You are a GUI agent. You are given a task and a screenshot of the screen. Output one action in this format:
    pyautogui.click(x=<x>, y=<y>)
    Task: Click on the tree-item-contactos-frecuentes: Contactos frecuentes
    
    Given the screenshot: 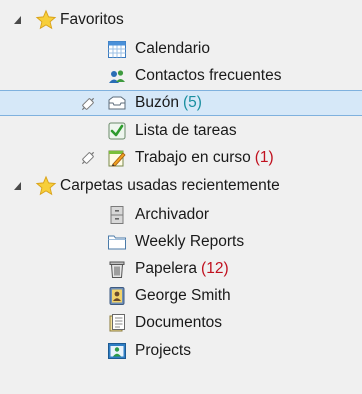 What is the action you would take?
    pyautogui.click(x=181, y=76)
    